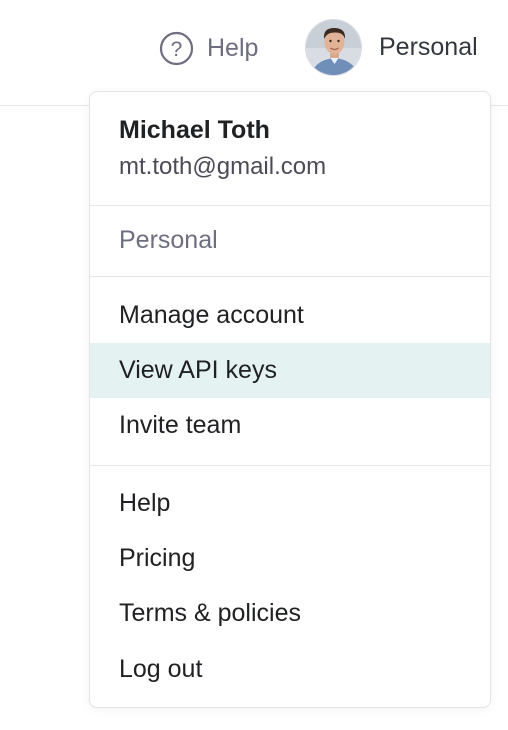 The width and height of the screenshot is (508, 730). I want to click on menu-item-label: Terms & policies, so click(210, 613).